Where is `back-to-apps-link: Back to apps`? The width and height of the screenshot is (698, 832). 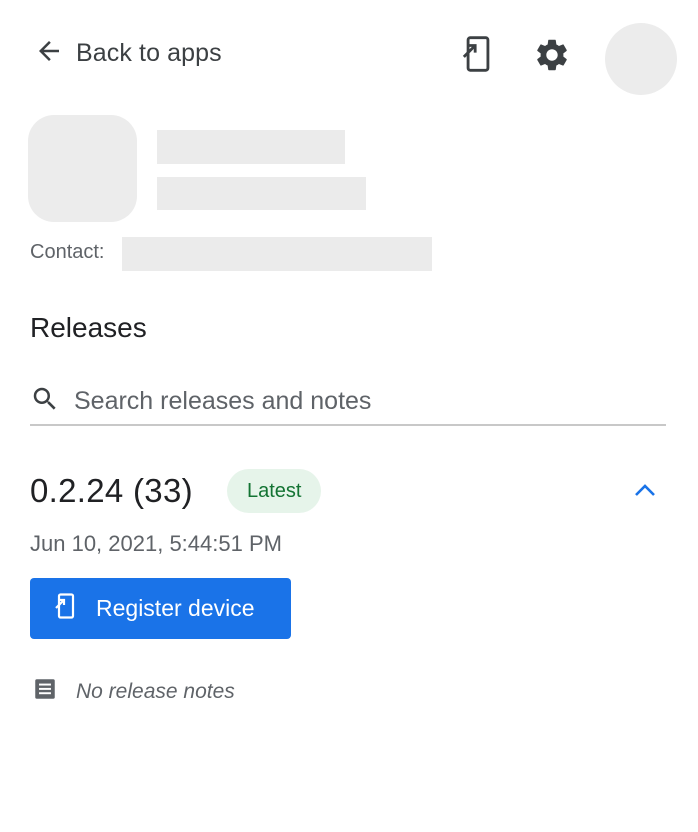
back-to-apps-link: Back to apps is located at coordinates (128, 53).